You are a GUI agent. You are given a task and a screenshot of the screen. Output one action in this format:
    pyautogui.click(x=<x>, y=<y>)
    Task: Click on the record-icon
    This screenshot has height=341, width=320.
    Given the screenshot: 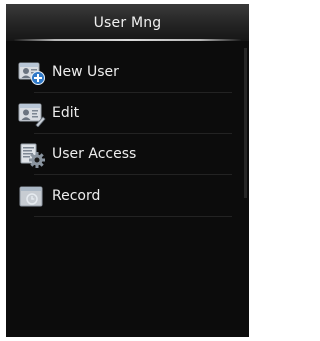 What is the action you would take?
    pyautogui.click(x=32, y=197)
    